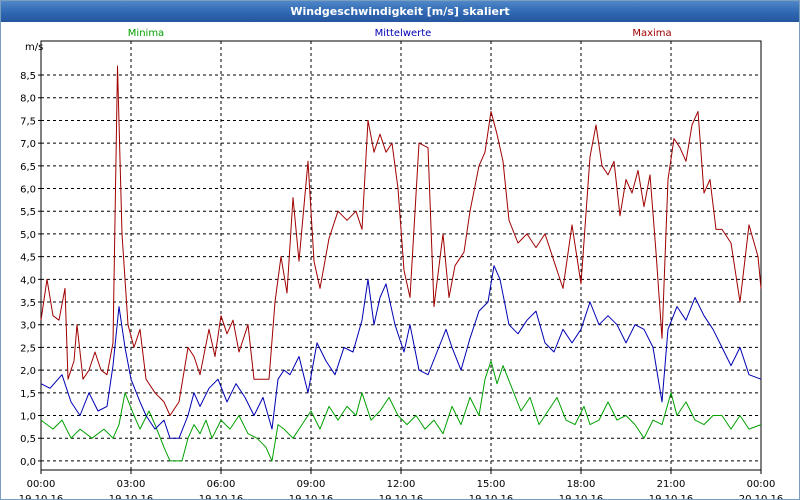 The height and width of the screenshot is (500, 800). What do you see at coordinates (28, 167) in the screenshot?
I see `y-tick-label: 6,5` at bounding box center [28, 167].